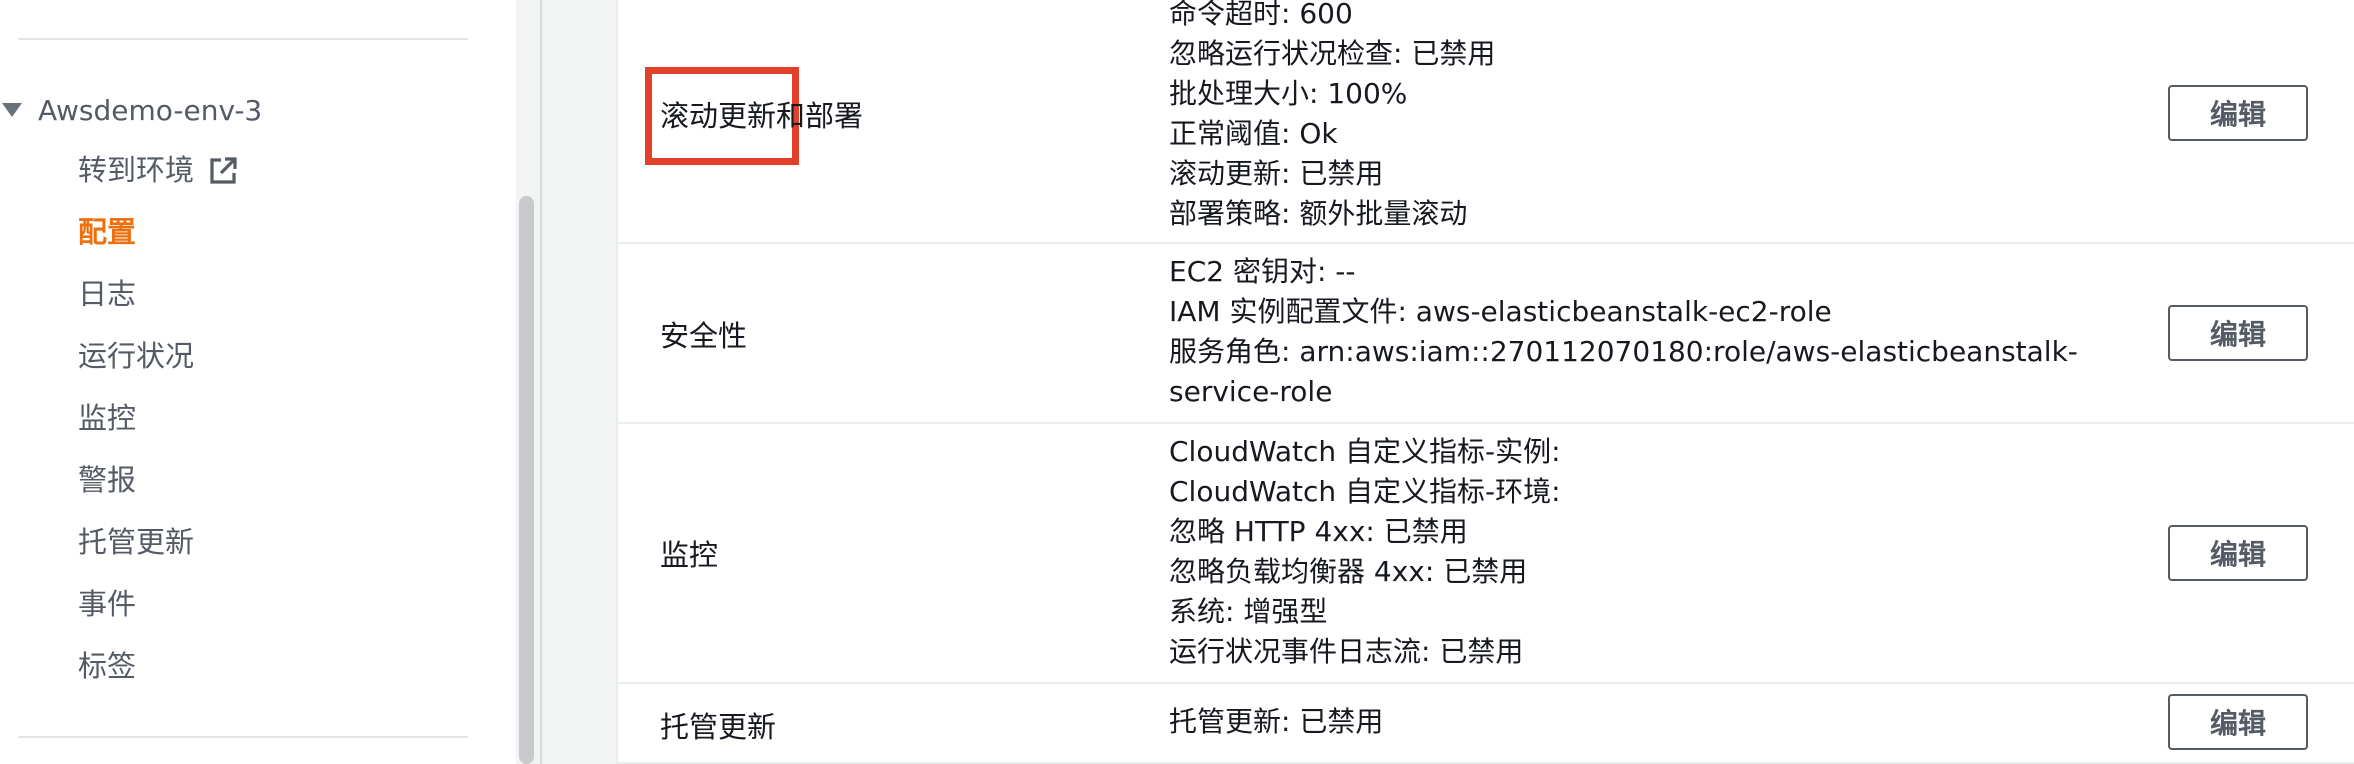  I want to click on sidebar-scrollbar, so click(526, 382).